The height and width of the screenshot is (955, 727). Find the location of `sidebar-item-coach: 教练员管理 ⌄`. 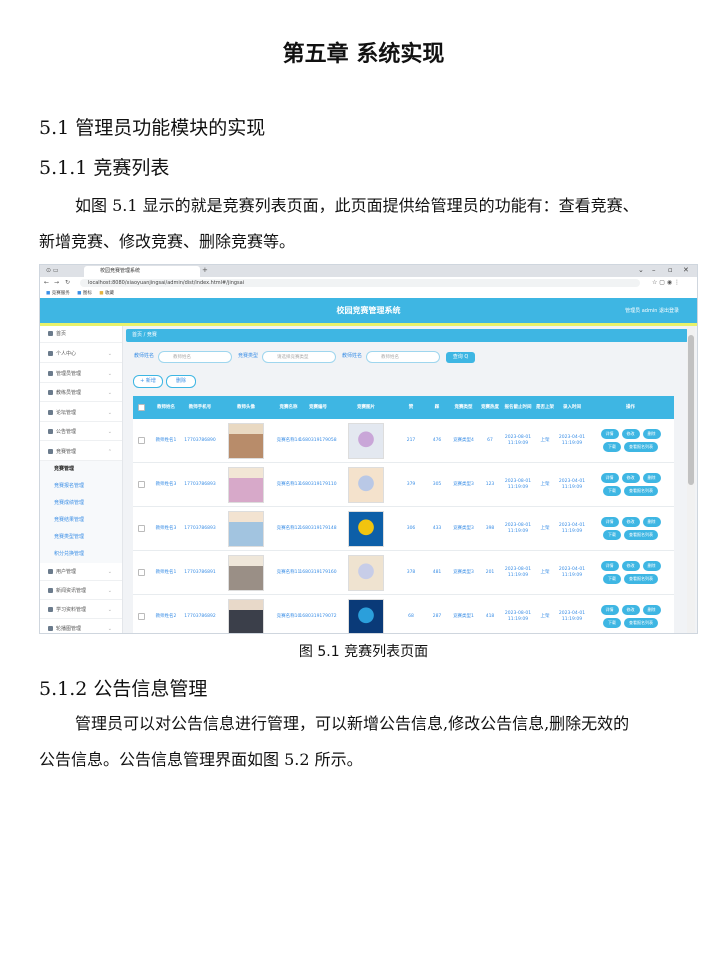

sidebar-item-coach: 教练员管理 ⌄ is located at coordinates (81, 393).